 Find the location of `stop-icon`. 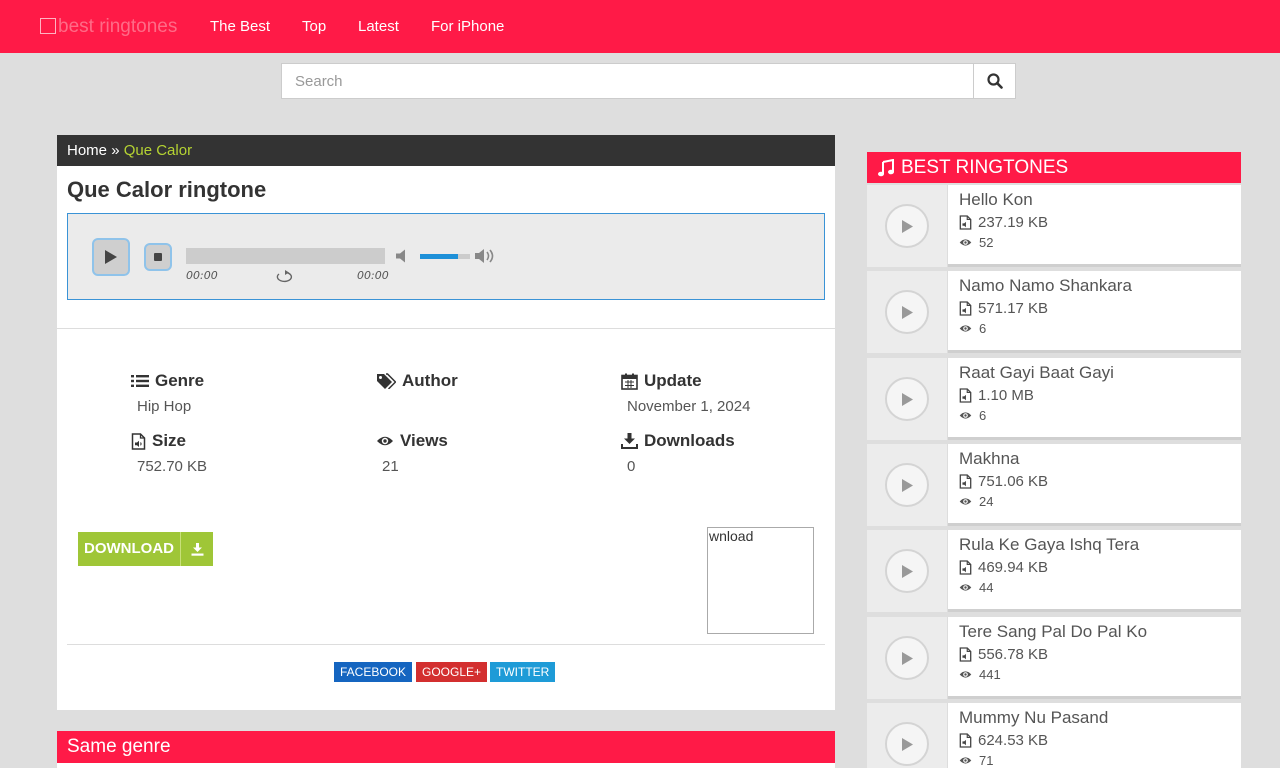

stop-icon is located at coordinates (158, 257).